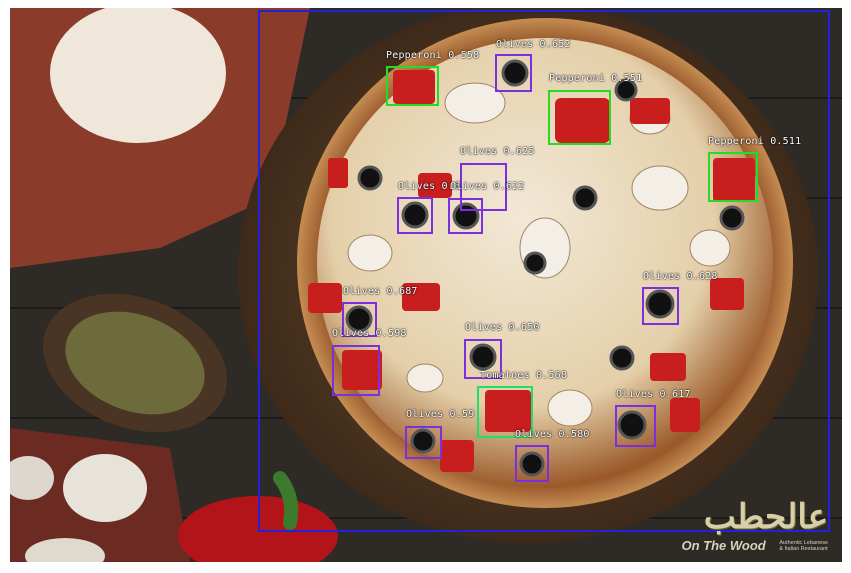  Describe the element at coordinates (497, 151) in the screenshot. I see `olives-label-2: Olives 0.625` at that location.